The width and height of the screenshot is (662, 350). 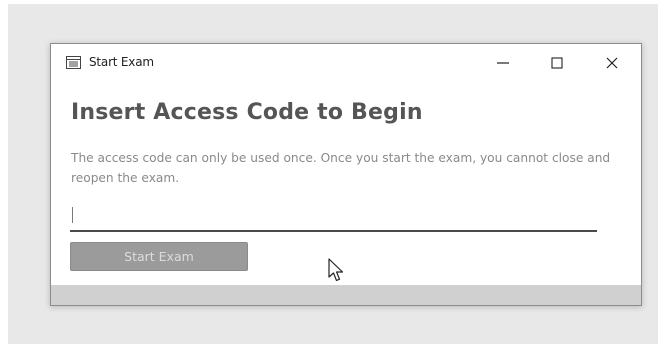 I want to click on list-window-icon, so click(x=73, y=62).